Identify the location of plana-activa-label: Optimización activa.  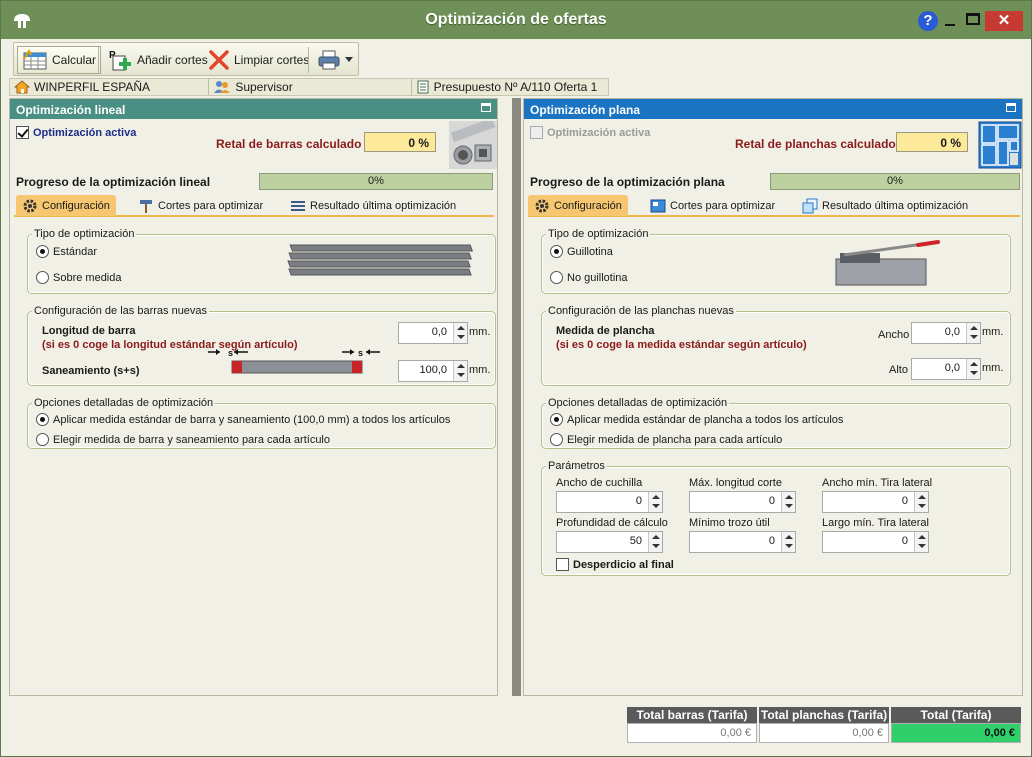
(599, 132).